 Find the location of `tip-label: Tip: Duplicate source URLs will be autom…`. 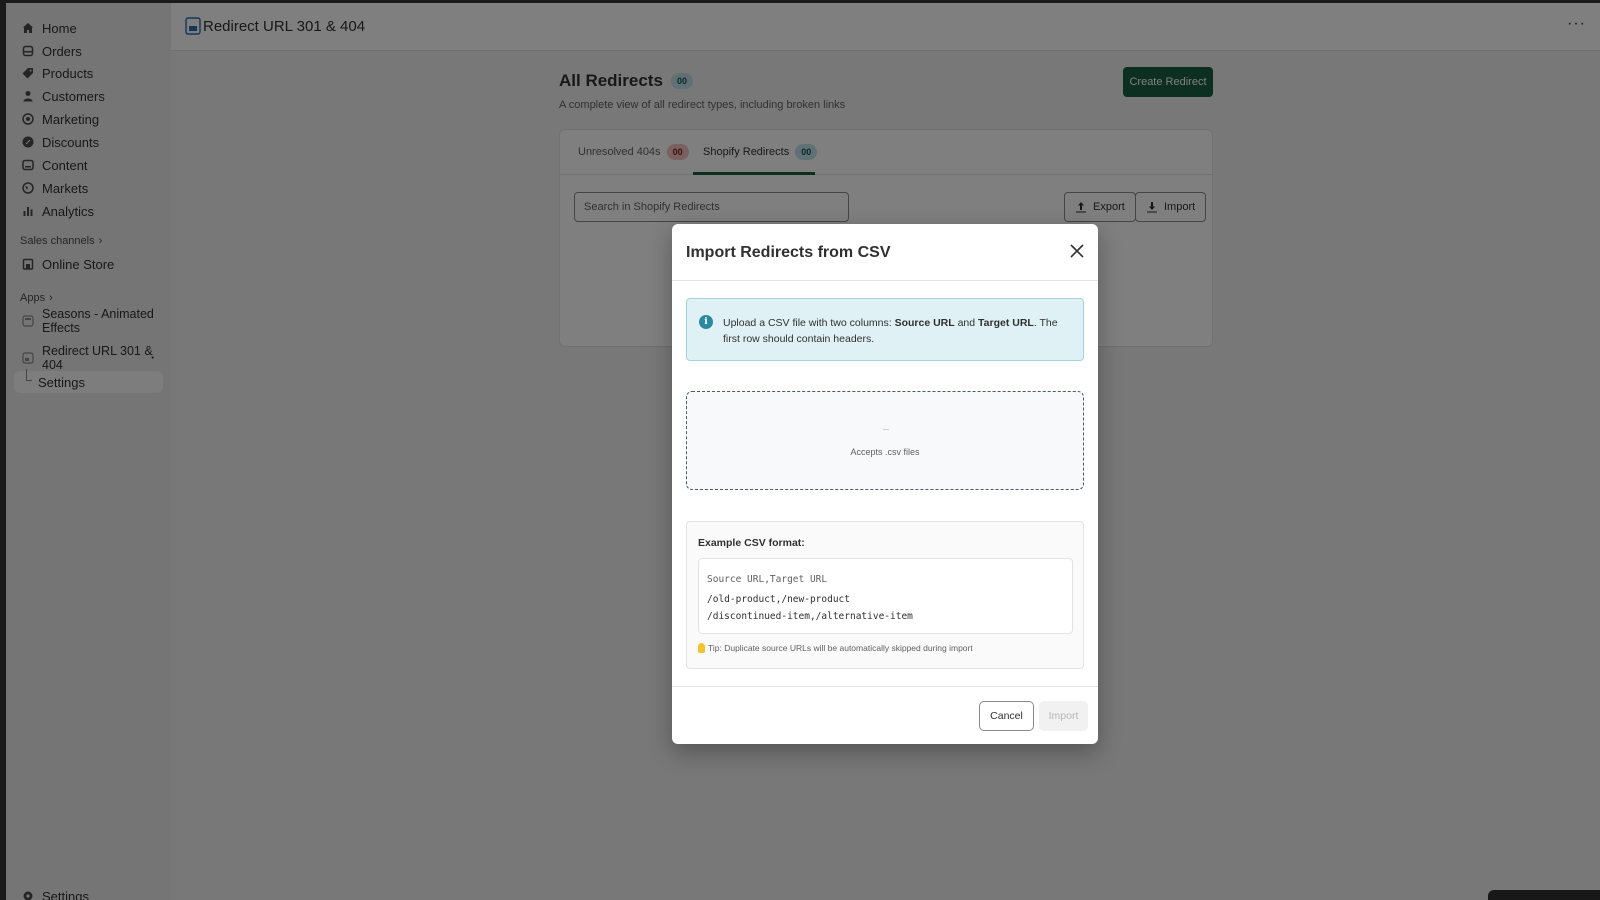

tip-label: Tip: Duplicate source URLs will be autom… is located at coordinates (840, 648).